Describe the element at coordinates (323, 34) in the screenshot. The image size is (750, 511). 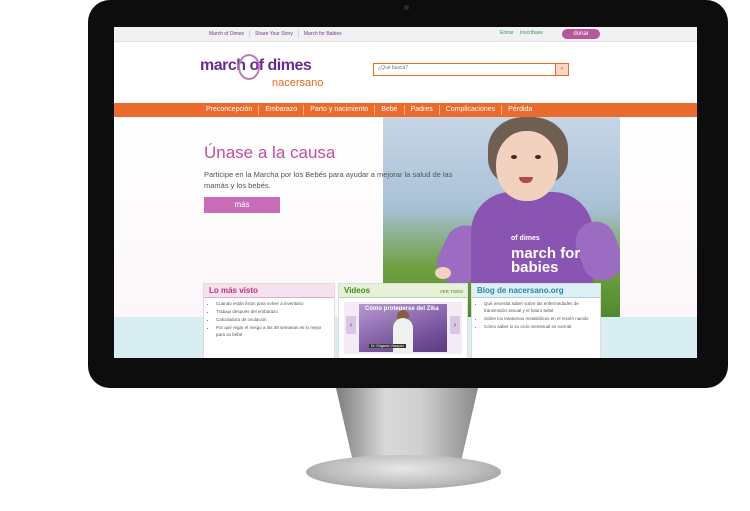
I see `toplink-march-for-babies: March for Babies` at that location.